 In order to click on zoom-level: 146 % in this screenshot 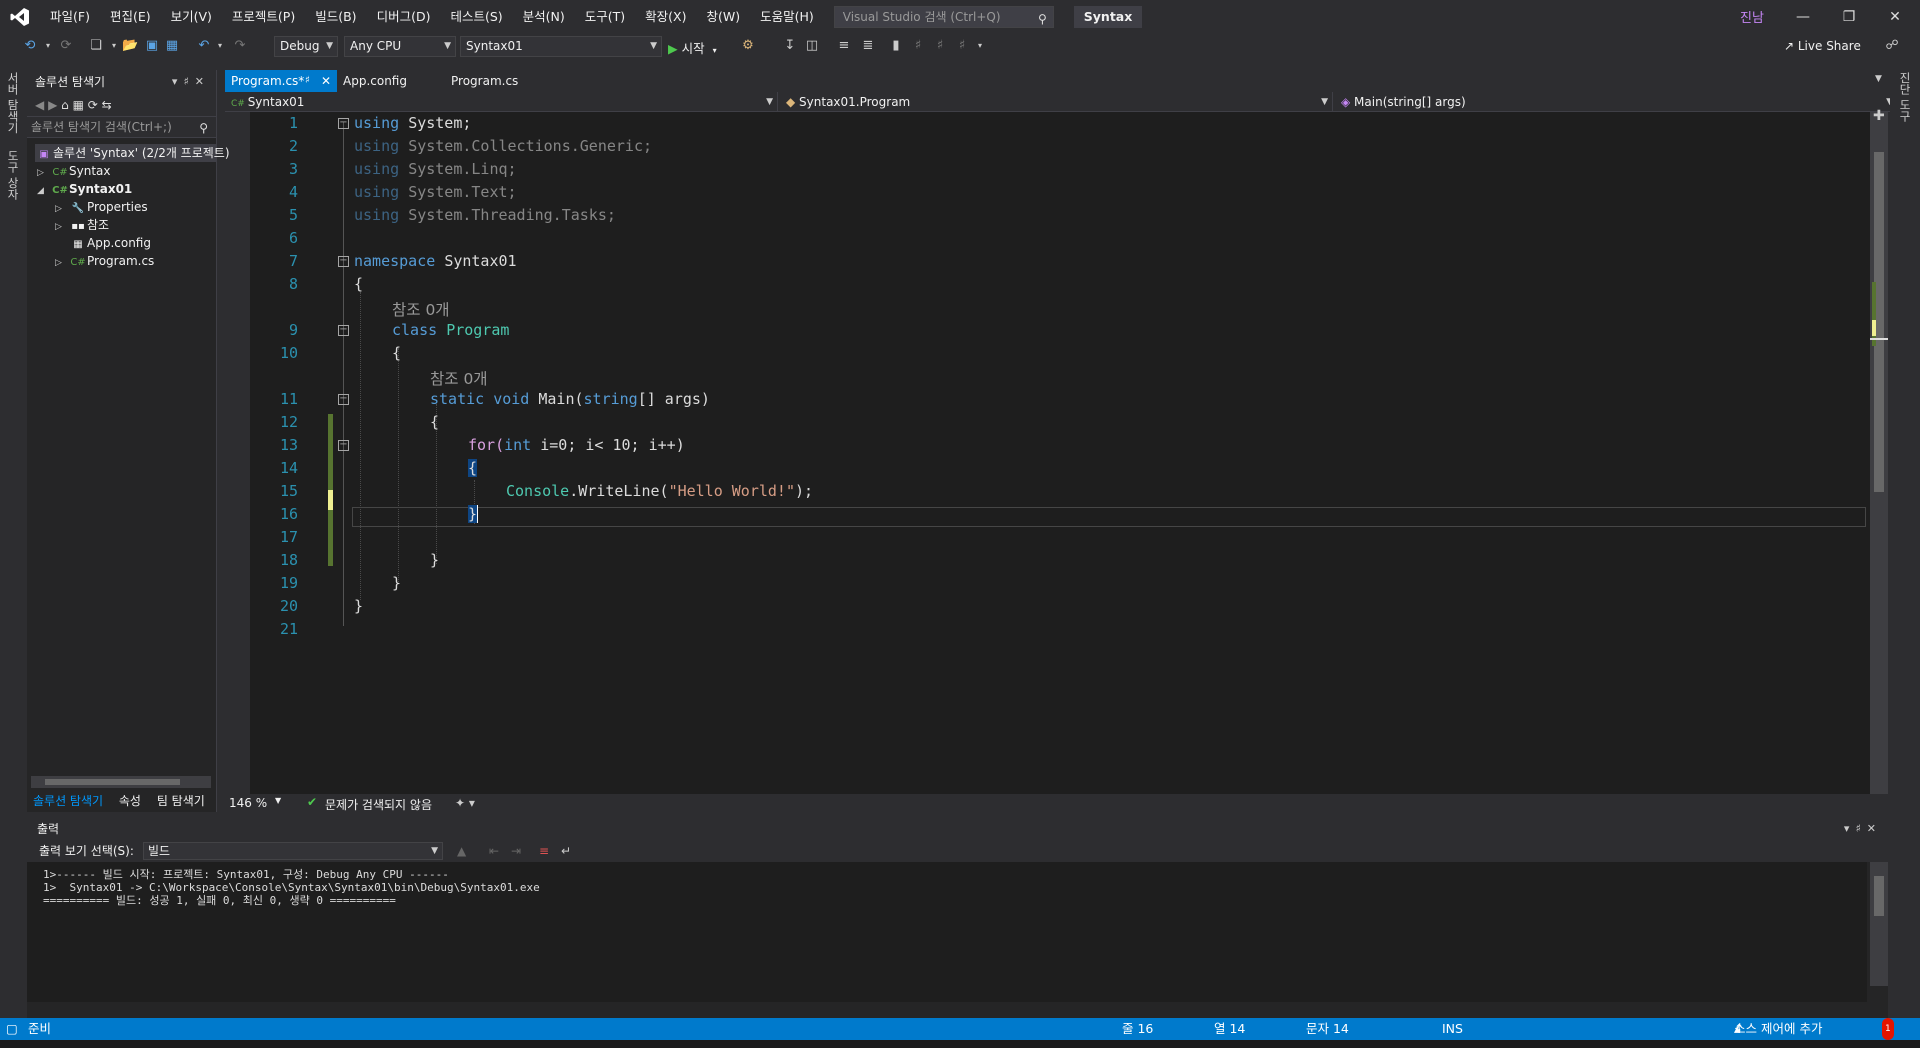, I will do `click(248, 803)`.